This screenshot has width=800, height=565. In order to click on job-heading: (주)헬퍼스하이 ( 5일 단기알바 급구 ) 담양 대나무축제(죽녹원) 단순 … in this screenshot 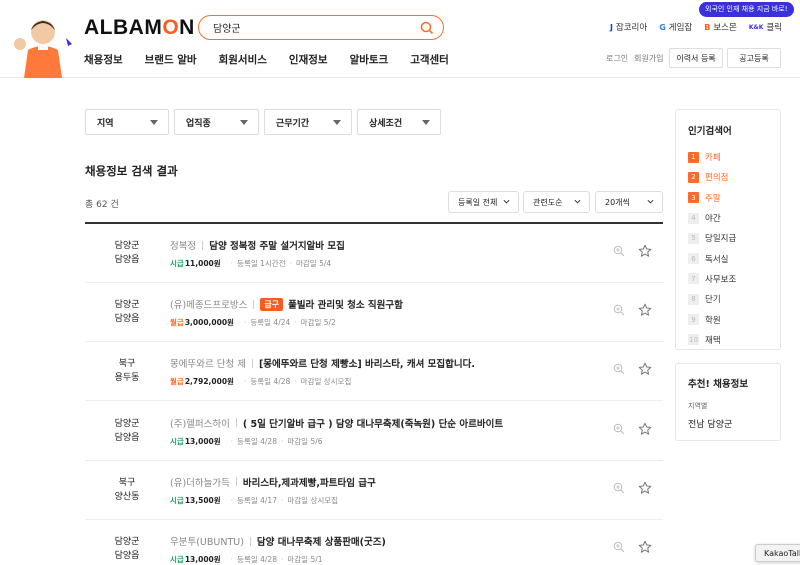, I will do `click(336, 423)`.